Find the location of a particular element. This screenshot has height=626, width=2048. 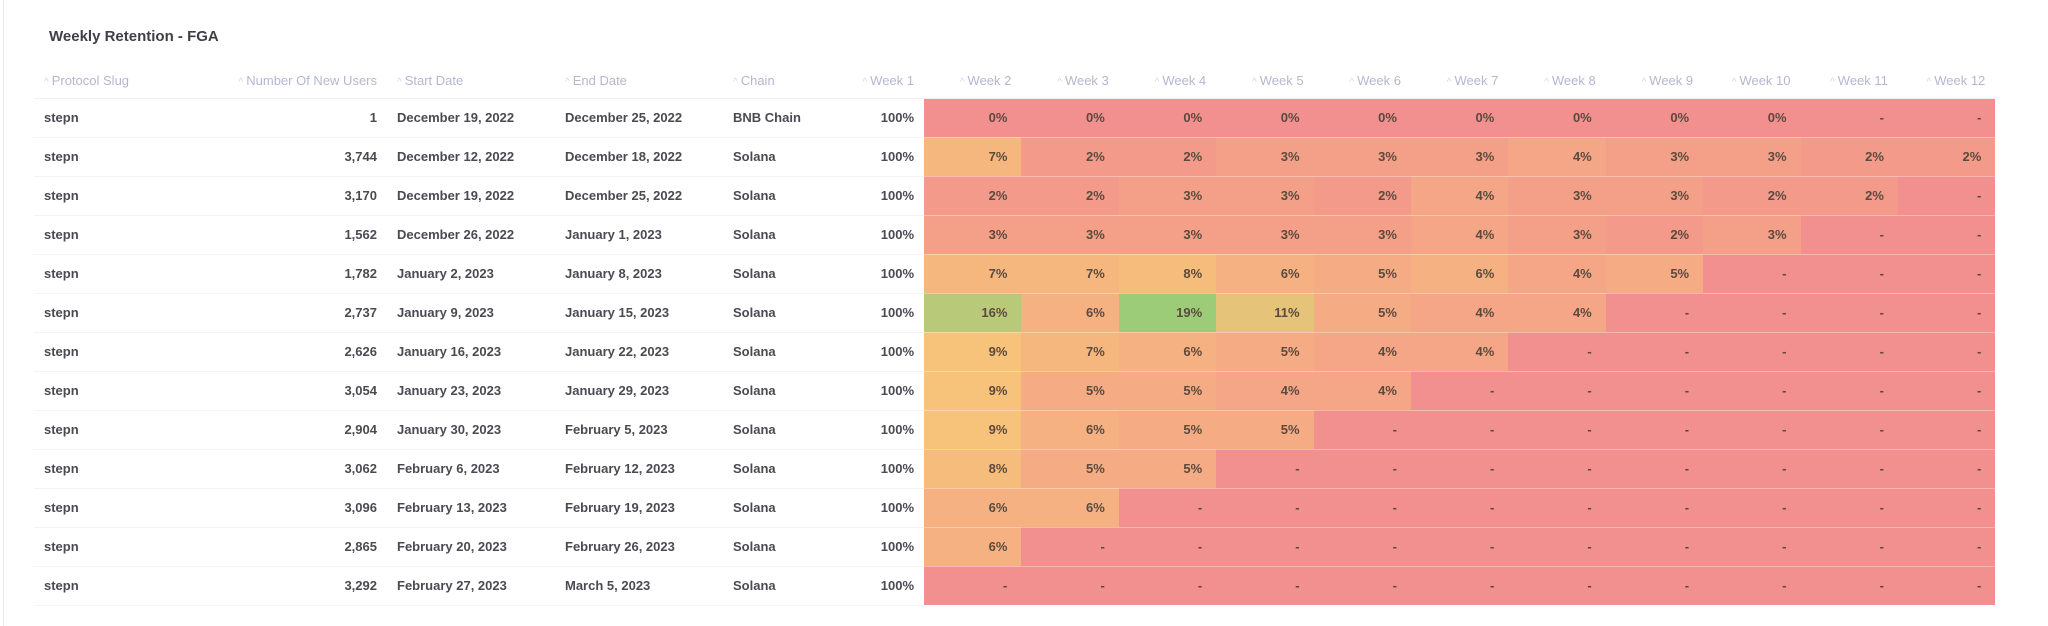

column-header-week-6: ^ Week 6 is located at coordinates (1362, 81).